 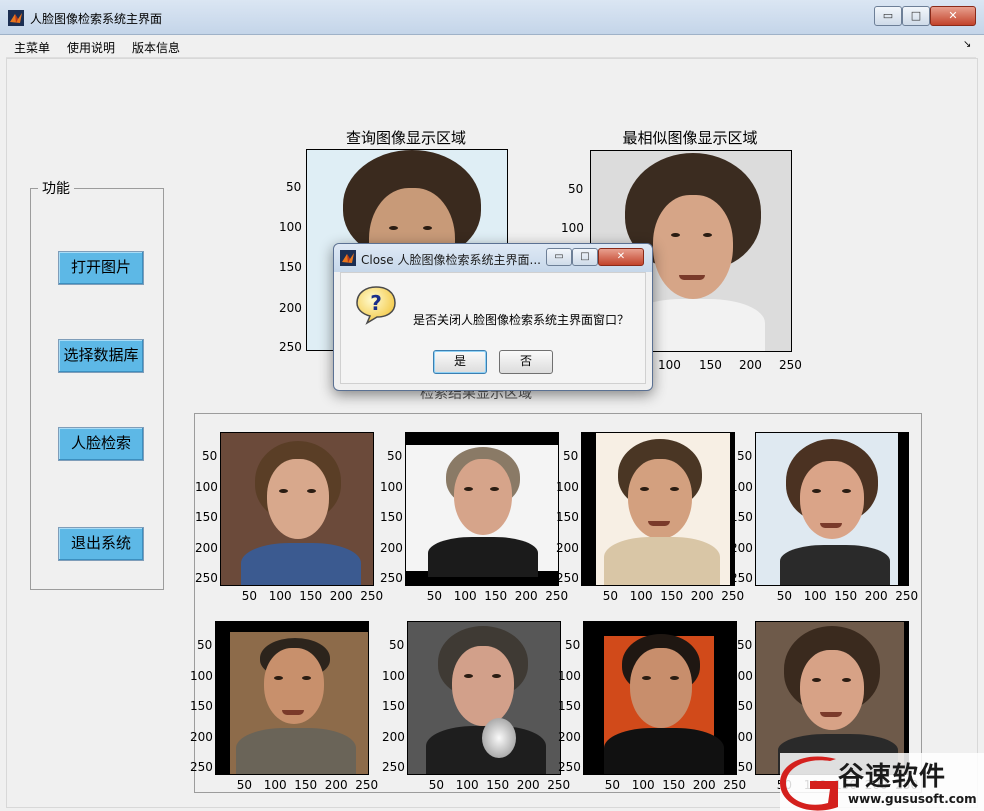 What do you see at coordinates (156, 47) in the screenshot?
I see `menu-version: 版本信息` at bounding box center [156, 47].